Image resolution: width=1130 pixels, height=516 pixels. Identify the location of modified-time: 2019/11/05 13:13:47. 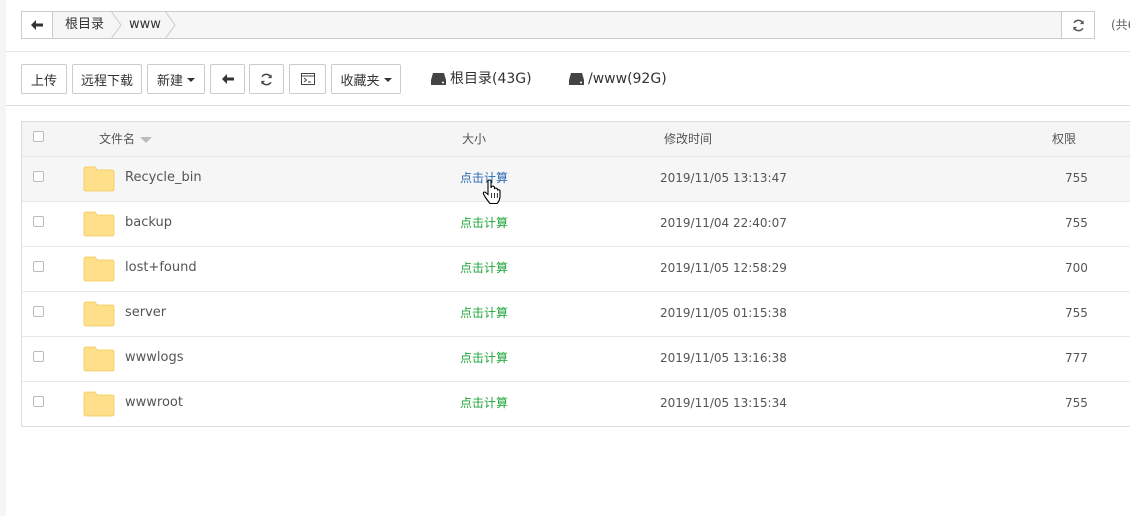
(723, 178).